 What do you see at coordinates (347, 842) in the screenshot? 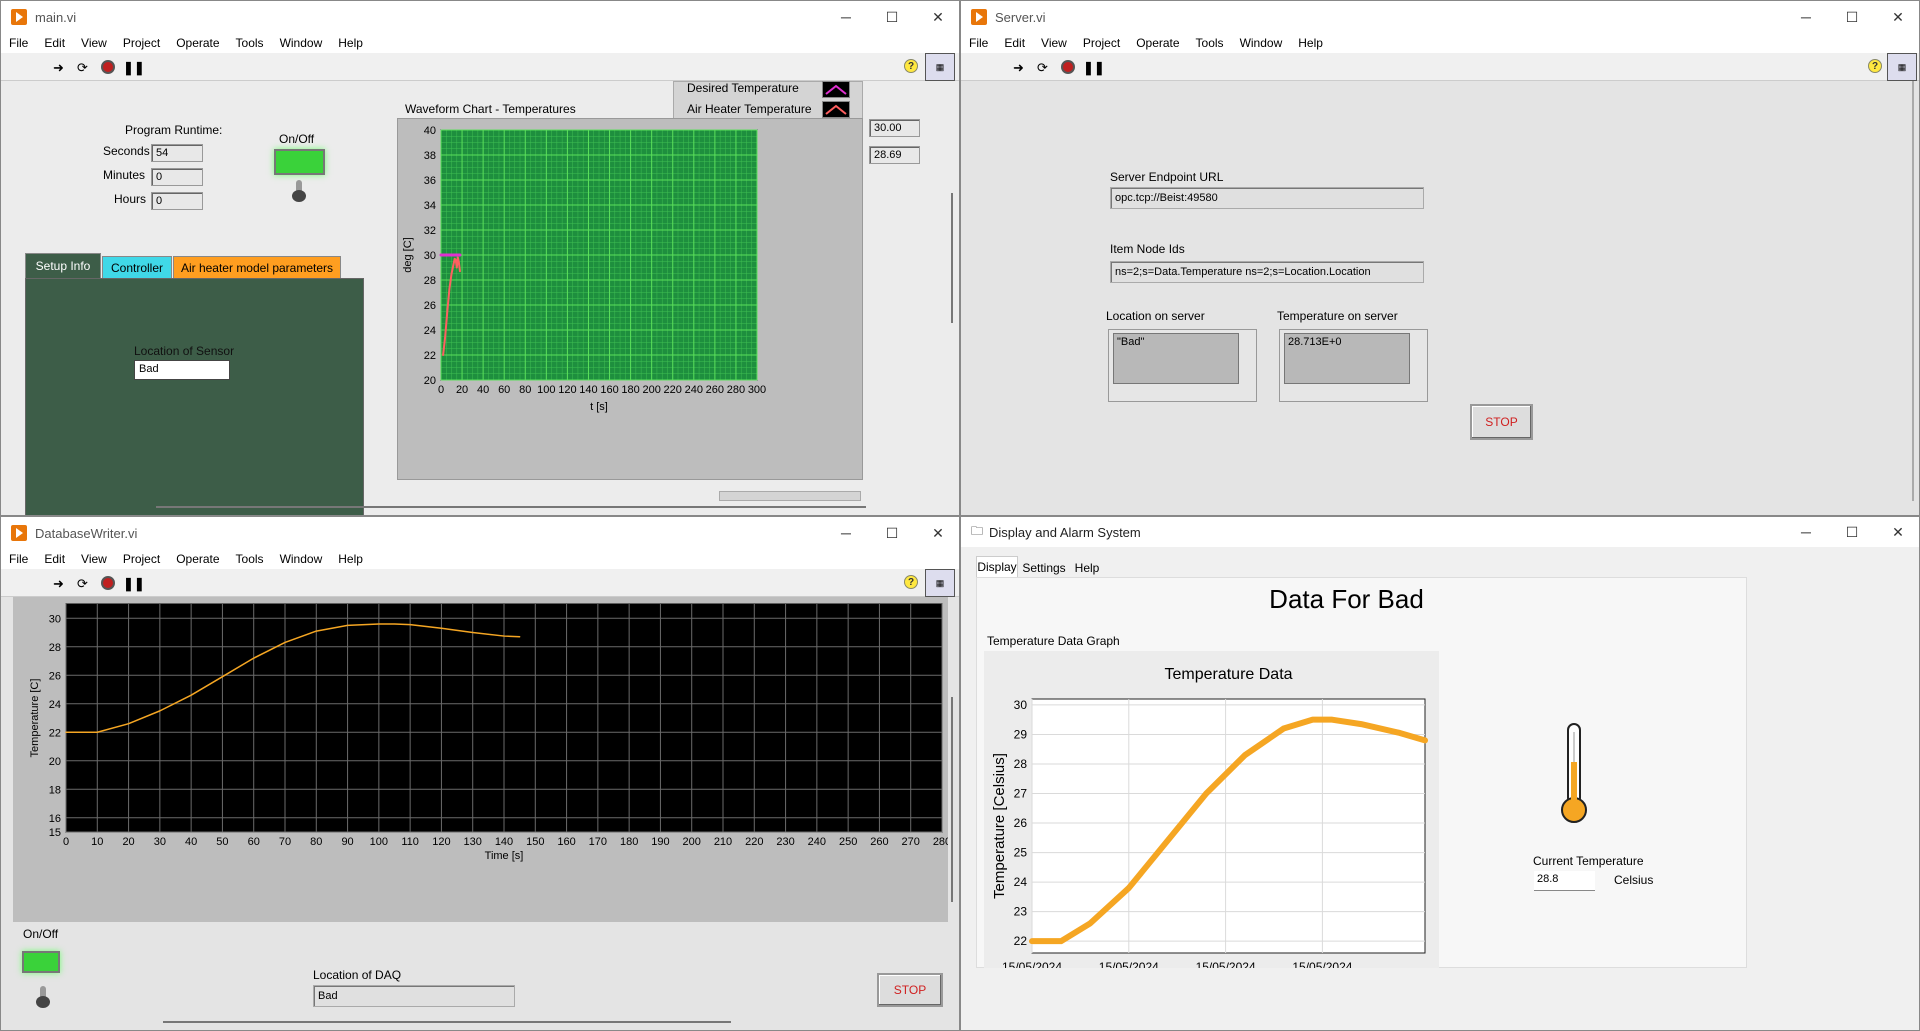
I see `x-tick-label: 90` at bounding box center [347, 842].